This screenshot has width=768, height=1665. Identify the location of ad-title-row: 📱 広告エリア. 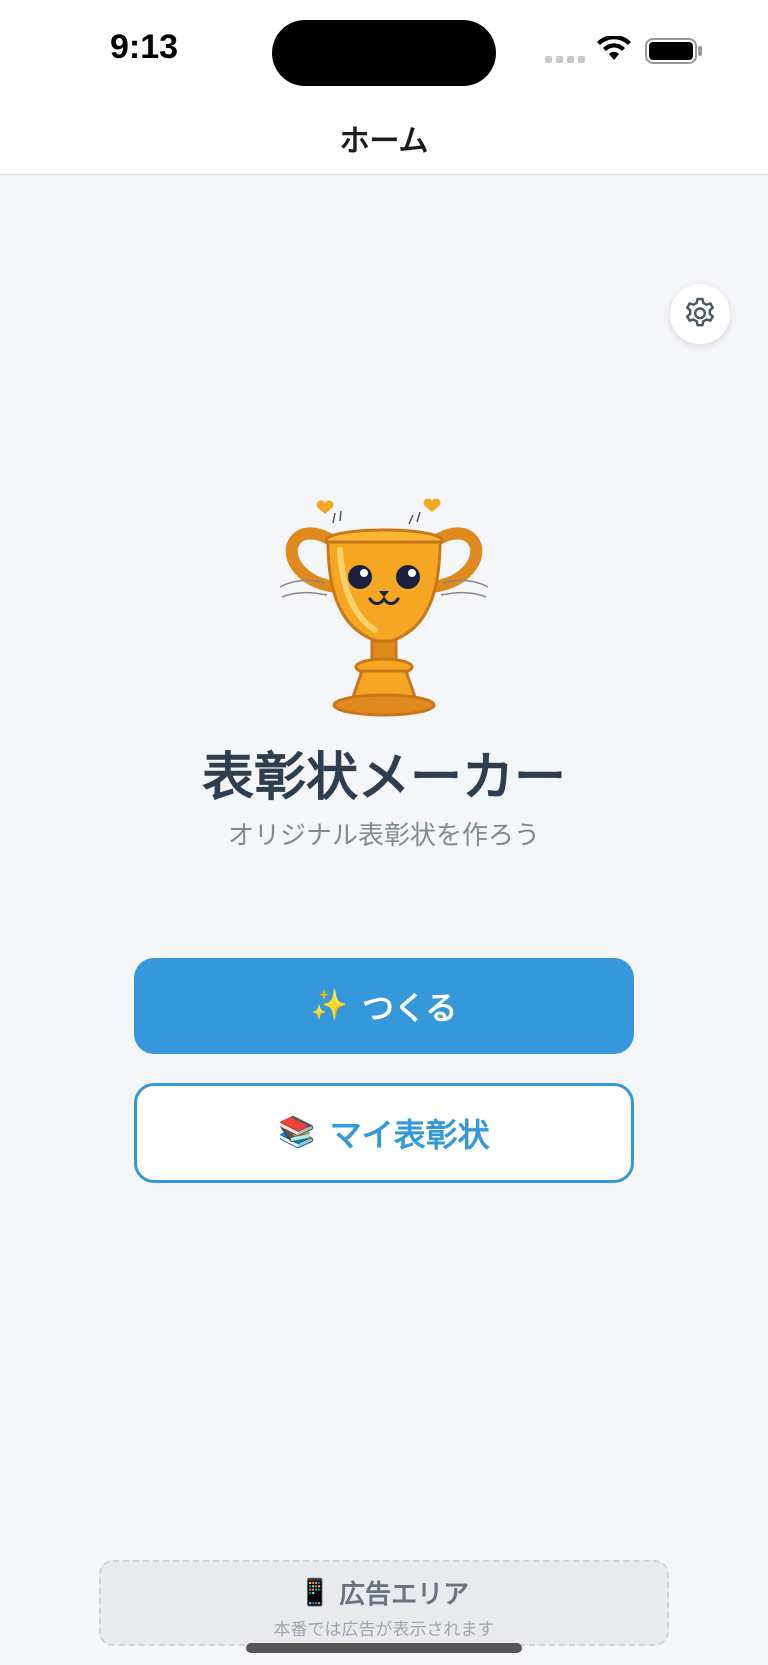
(384, 1592).